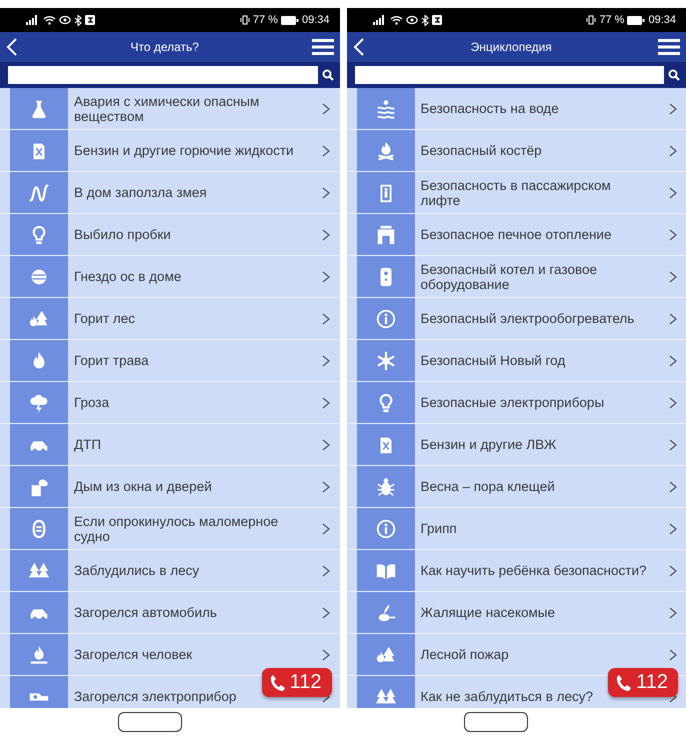  I want to click on list-item: Безопасный Новый год, so click(516, 361).